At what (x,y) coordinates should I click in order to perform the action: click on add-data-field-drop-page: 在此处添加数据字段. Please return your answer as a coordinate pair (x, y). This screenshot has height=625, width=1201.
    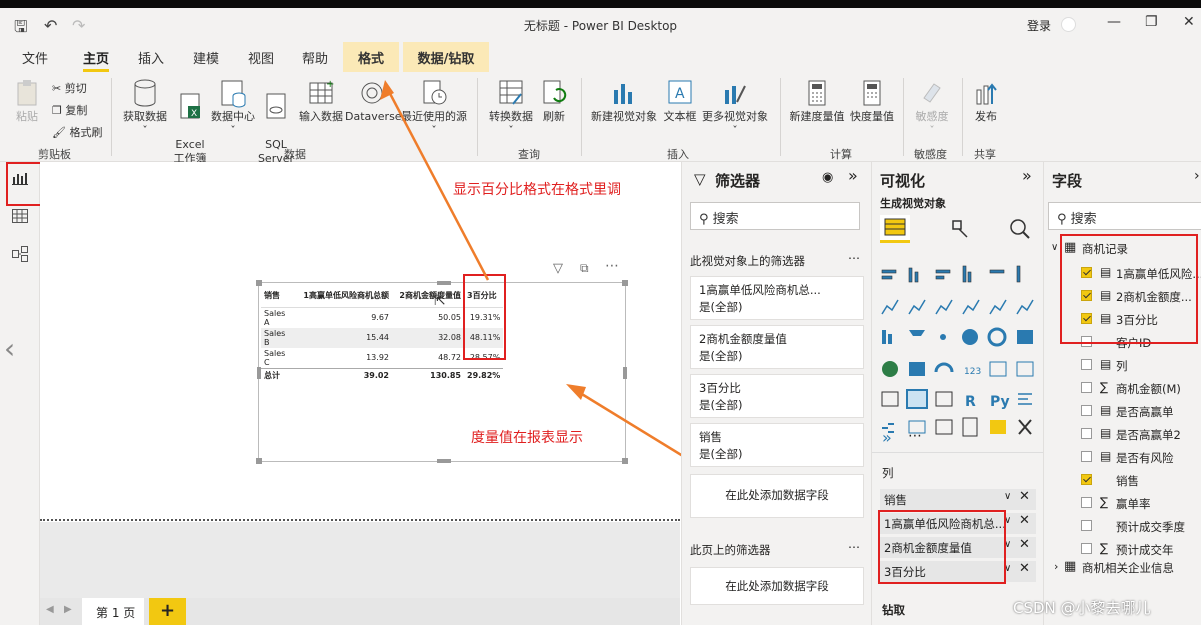
    Looking at the image, I should click on (777, 586).